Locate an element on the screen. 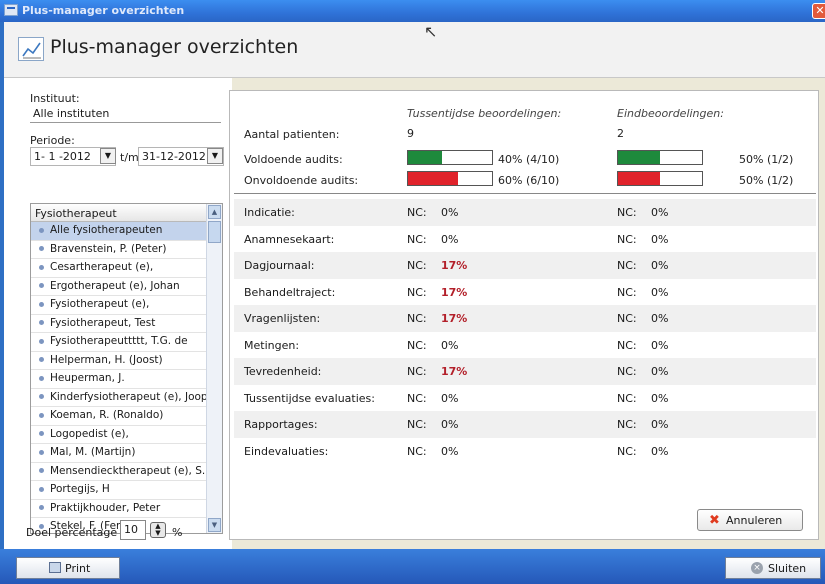 This screenshot has width=825, height=584. annuleren-label: Annuleren is located at coordinates (754, 520).